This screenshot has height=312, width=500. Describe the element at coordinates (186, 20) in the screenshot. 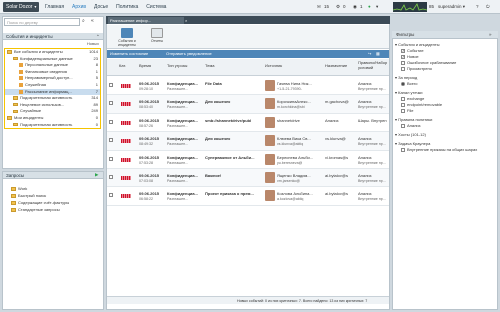

I see `close-tab-icon: ×` at that location.